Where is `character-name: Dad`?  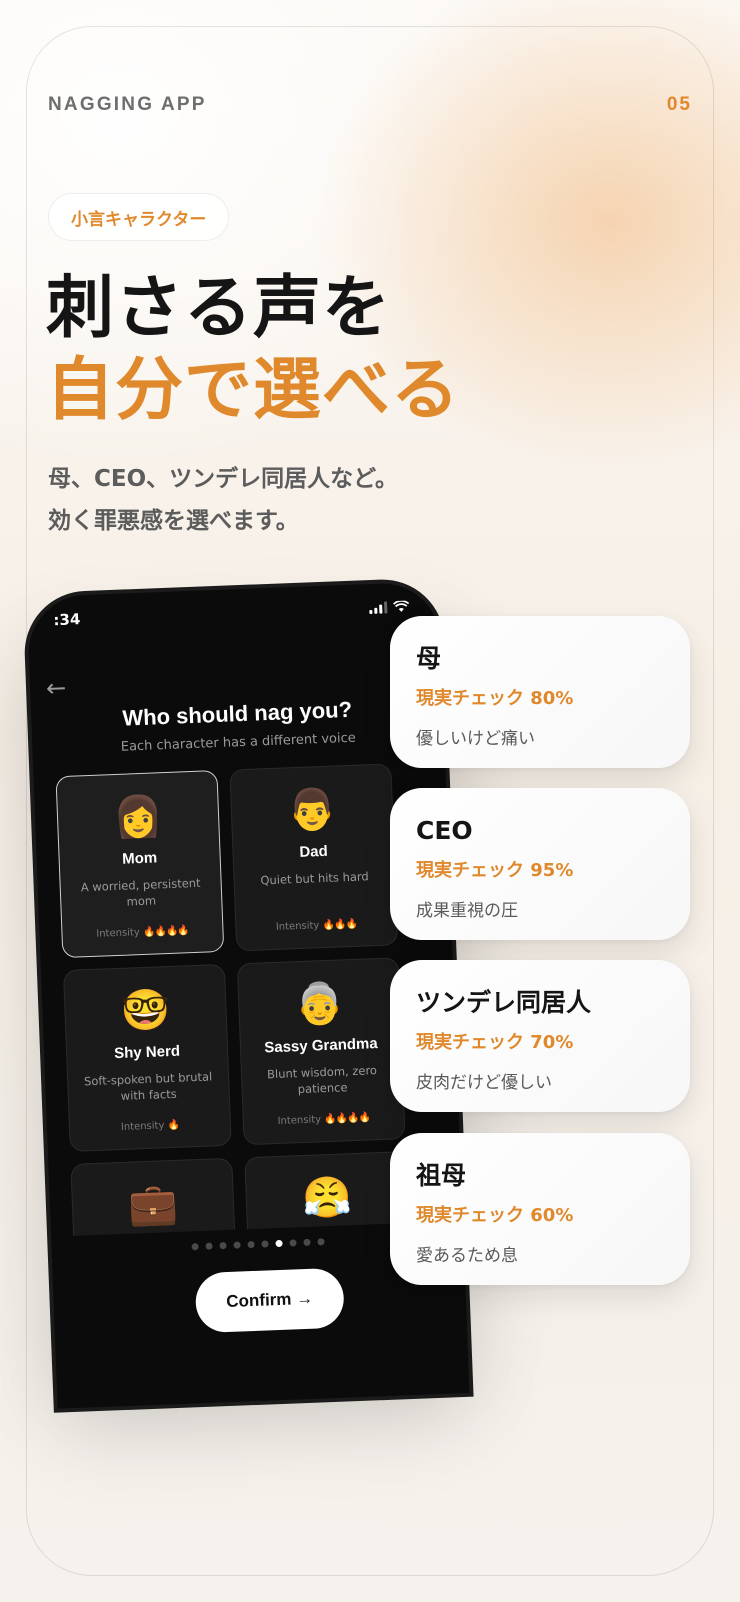
character-name: Dad is located at coordinates (314, 851).